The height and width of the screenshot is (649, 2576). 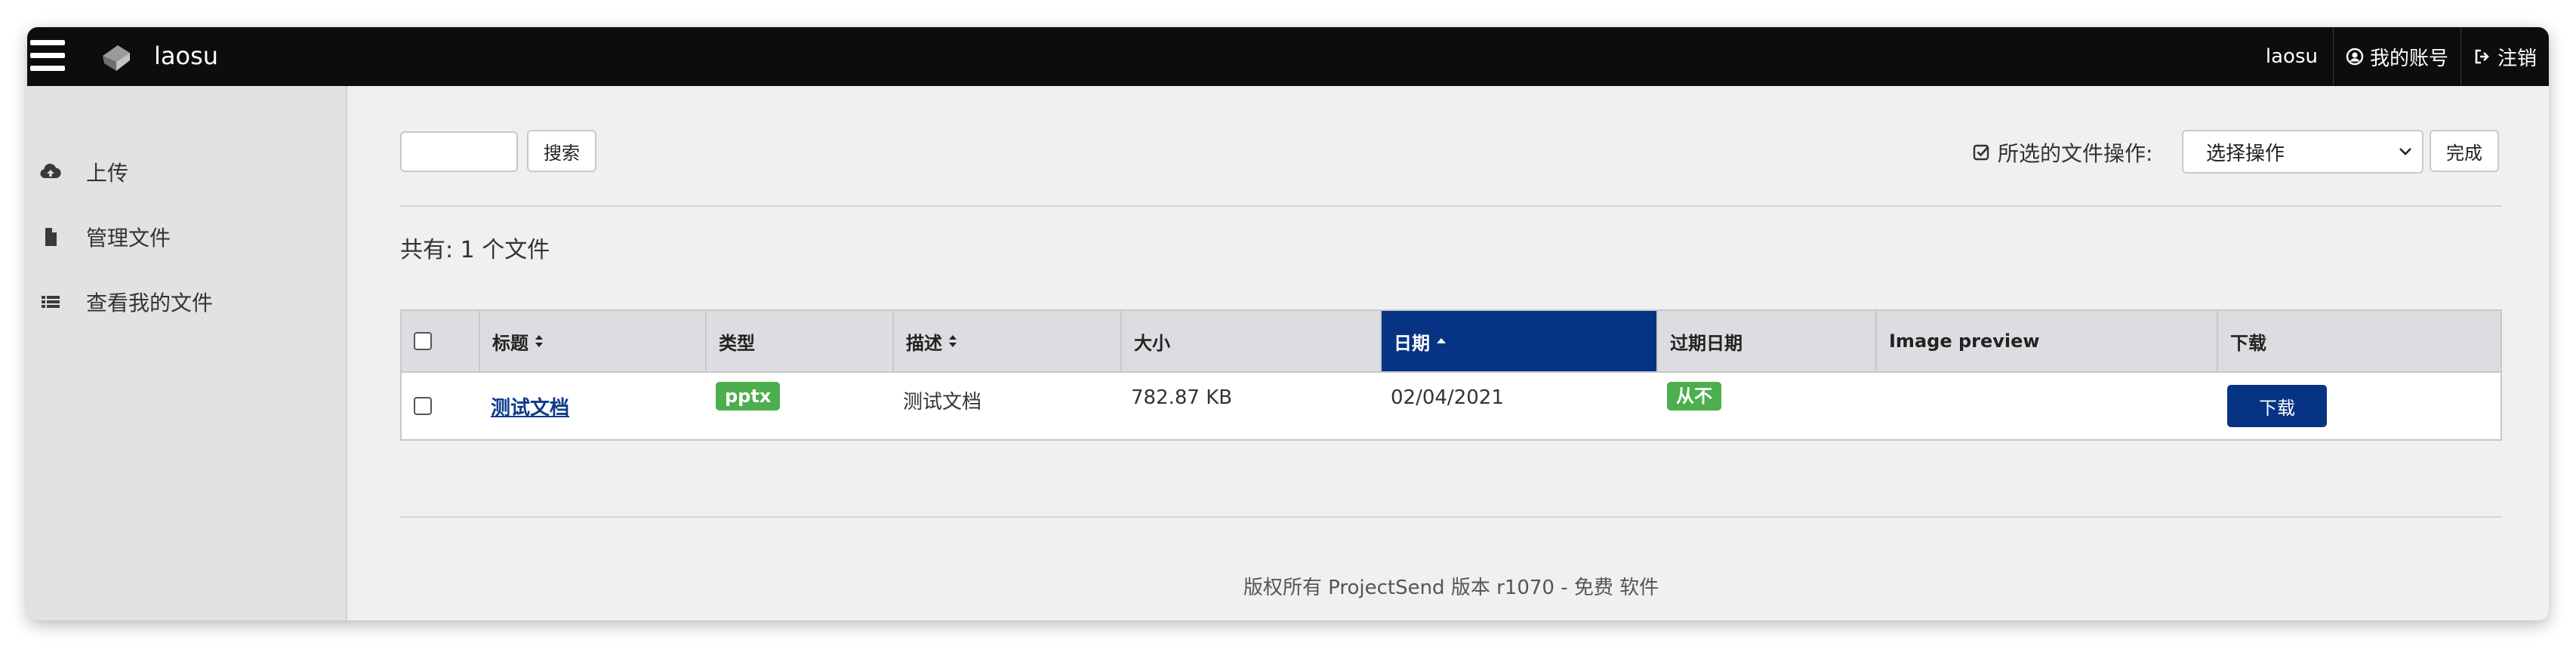 I want to click on header-download: 下载, so click(x=2359, y=341).